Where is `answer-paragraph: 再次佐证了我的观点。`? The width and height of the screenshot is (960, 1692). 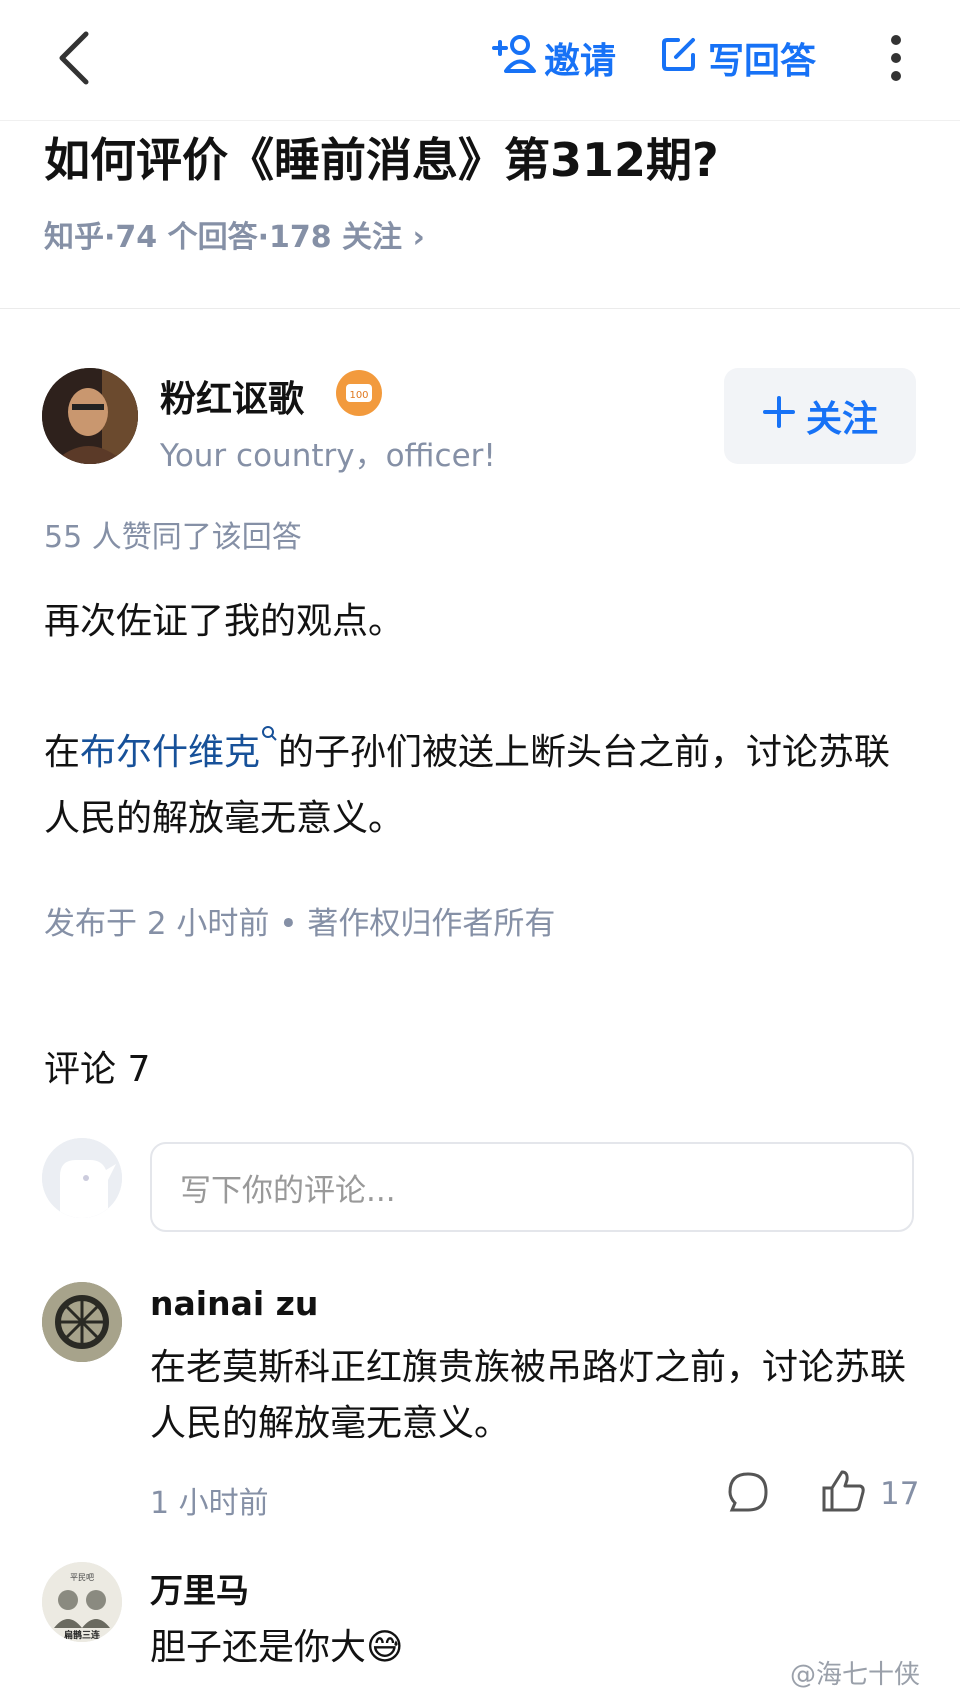 answer-paragraph: 再次佐证了我的观点。 is located at coordinates (224, 621).